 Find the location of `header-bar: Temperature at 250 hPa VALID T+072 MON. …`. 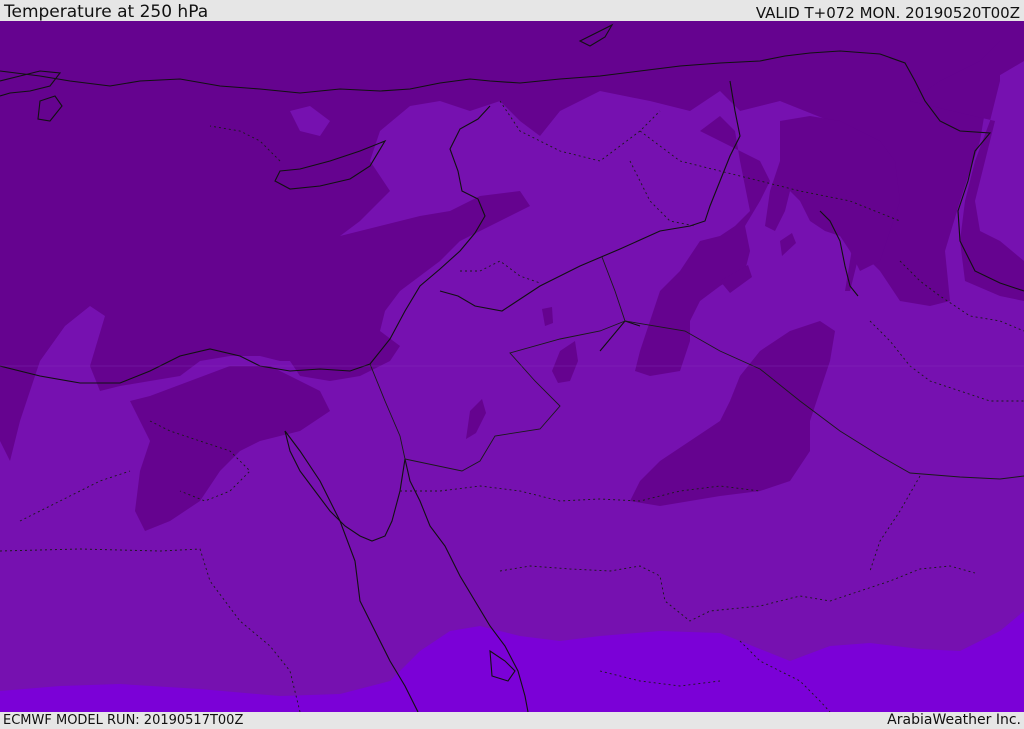

header-bar: Temperature at 250 hPa VALID T+072 MON. … is located at coordinates (512, 10).